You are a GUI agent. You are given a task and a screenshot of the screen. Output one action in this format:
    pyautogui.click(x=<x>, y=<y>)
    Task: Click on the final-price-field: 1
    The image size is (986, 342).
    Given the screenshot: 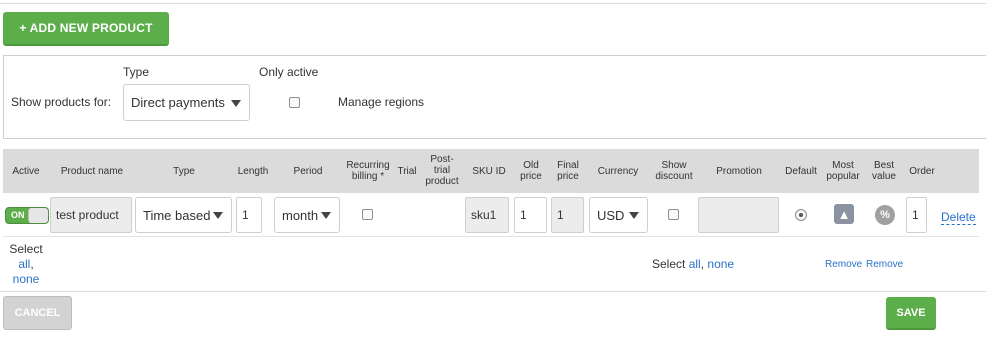 What is the action you would take?
    pyautogui.click(x=567, y=215)
    